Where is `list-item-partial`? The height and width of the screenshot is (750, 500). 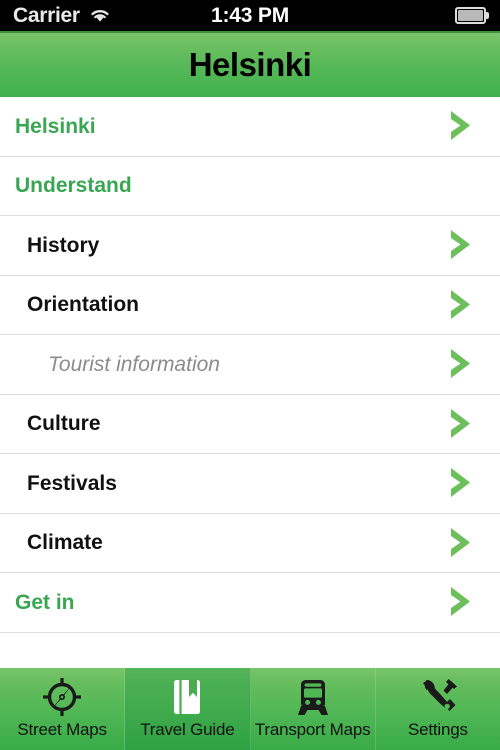
list-item-partial is located at coordinates (250, 640).